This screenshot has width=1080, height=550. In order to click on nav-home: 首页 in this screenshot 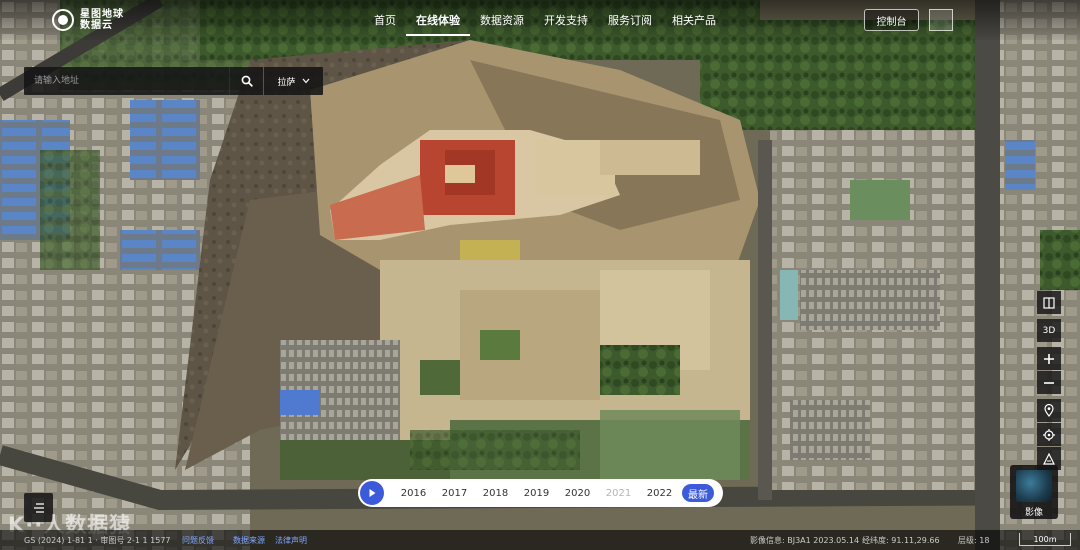, I will do `click(385, 23)`.